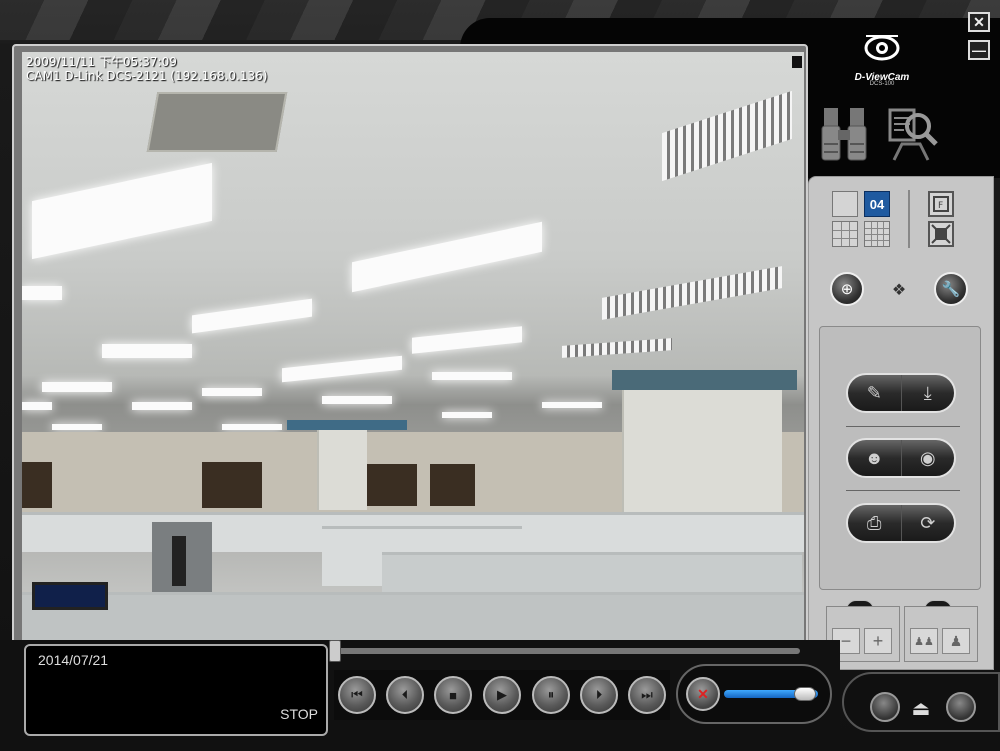  I want to click on svg-text: F, so click(940, 206).